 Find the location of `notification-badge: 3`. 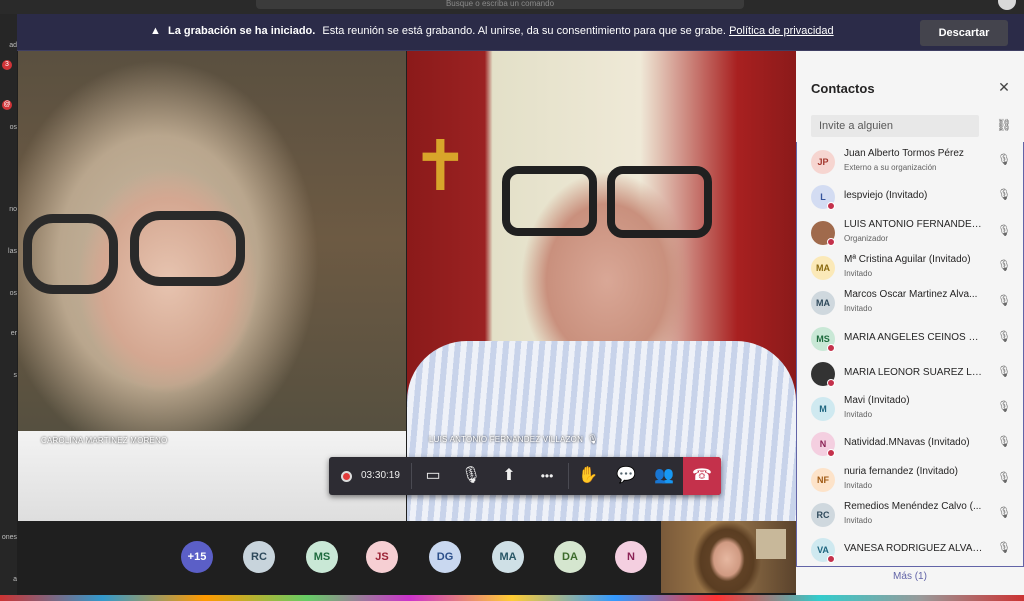

notification-badge: 3 is located at coordinates (7, 65).